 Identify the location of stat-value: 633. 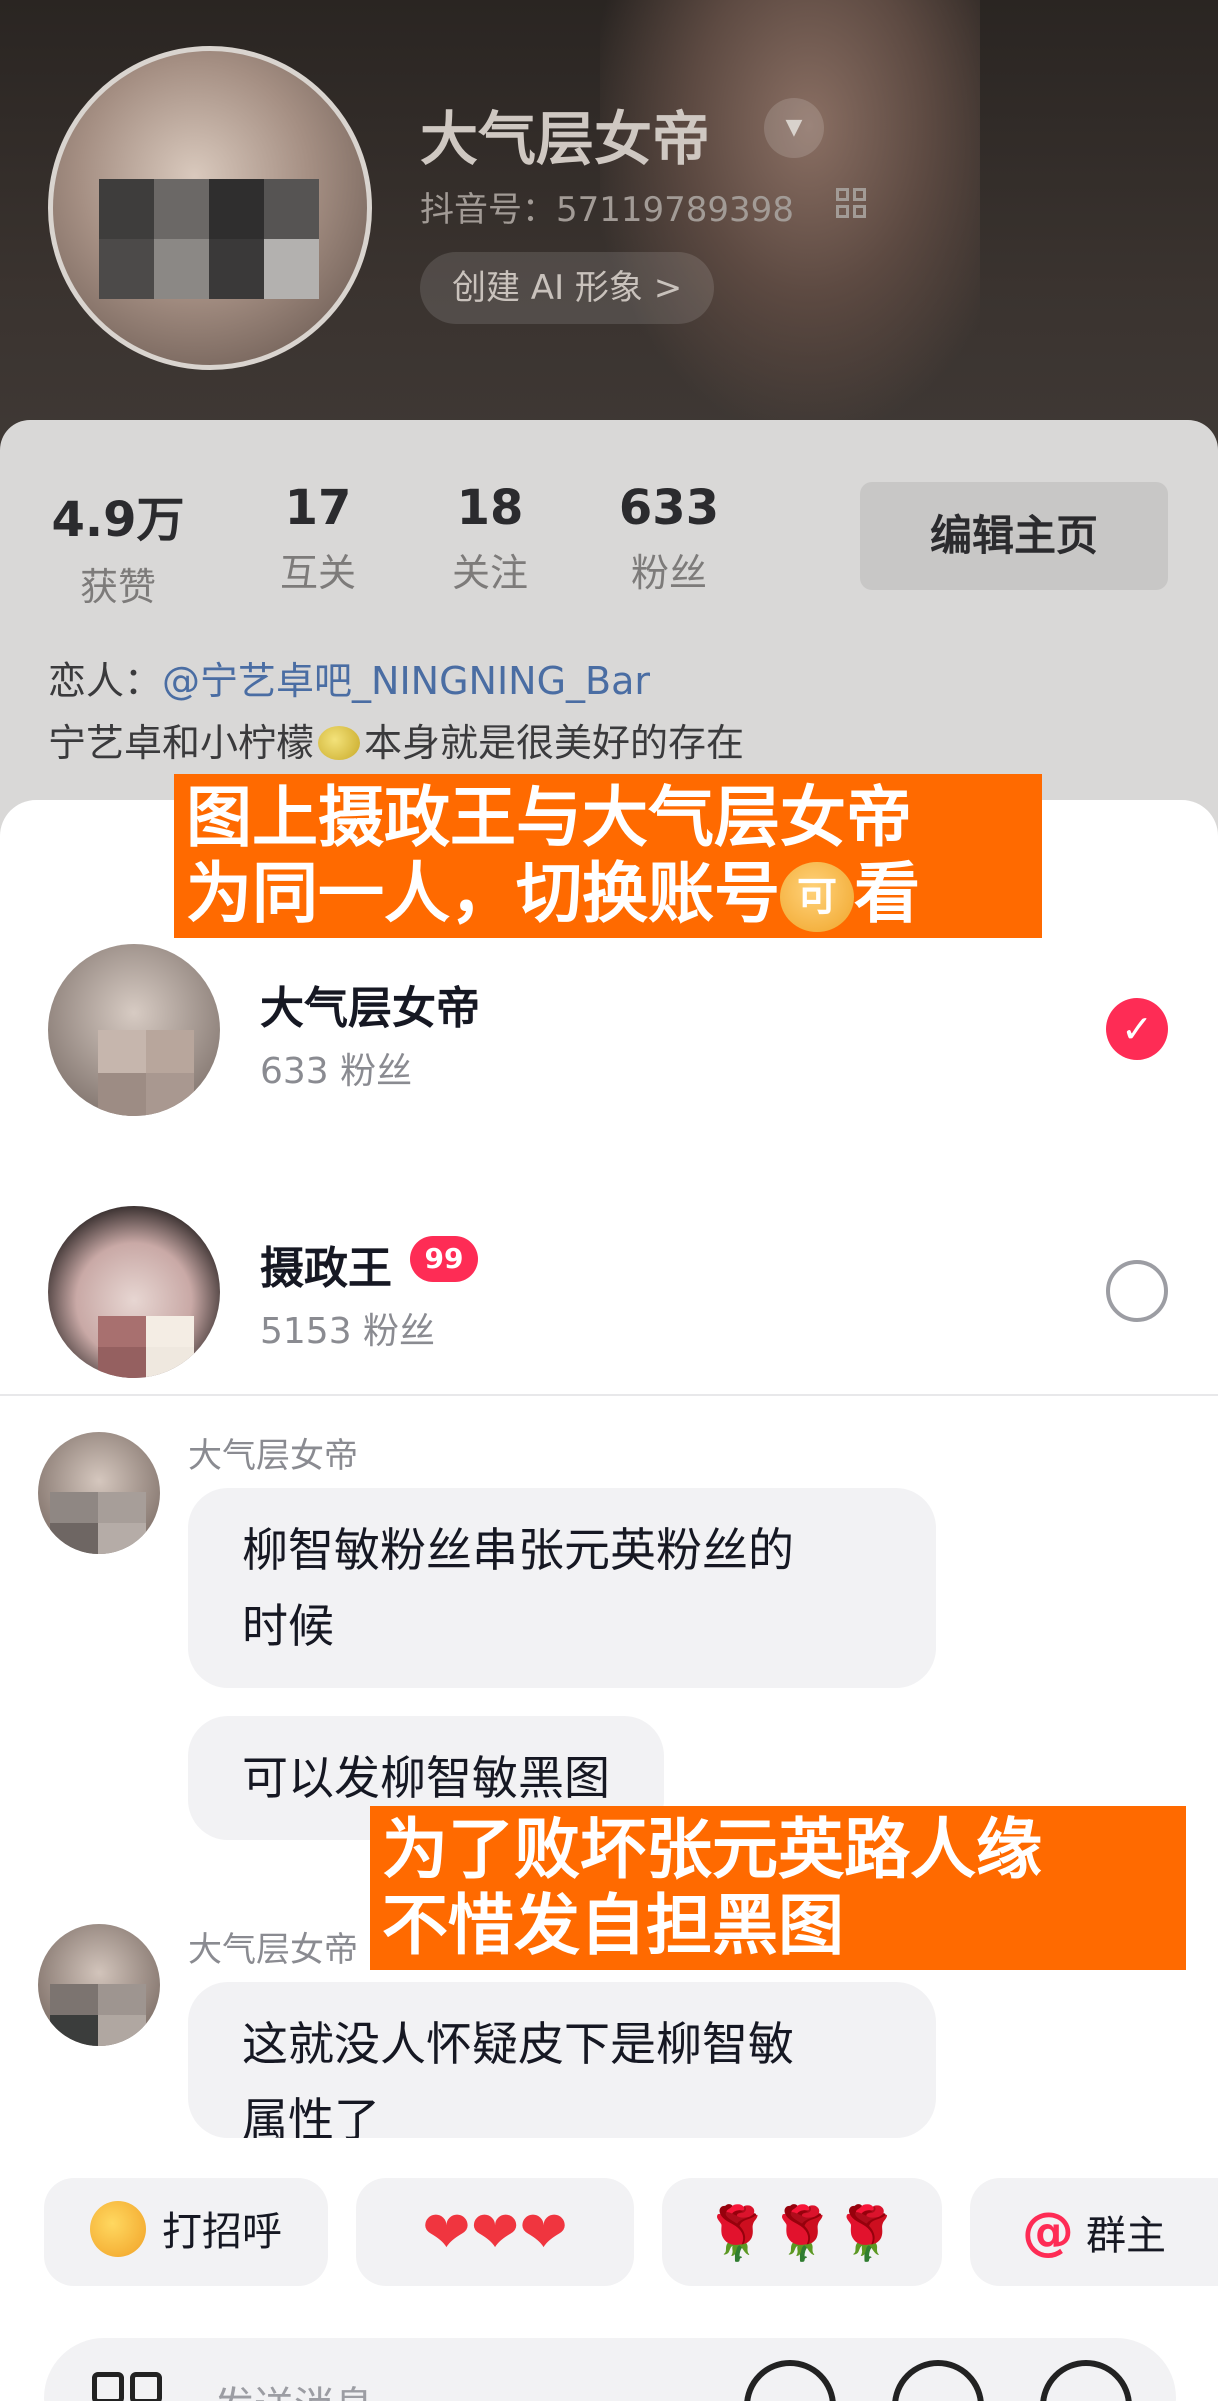
(669, 508).